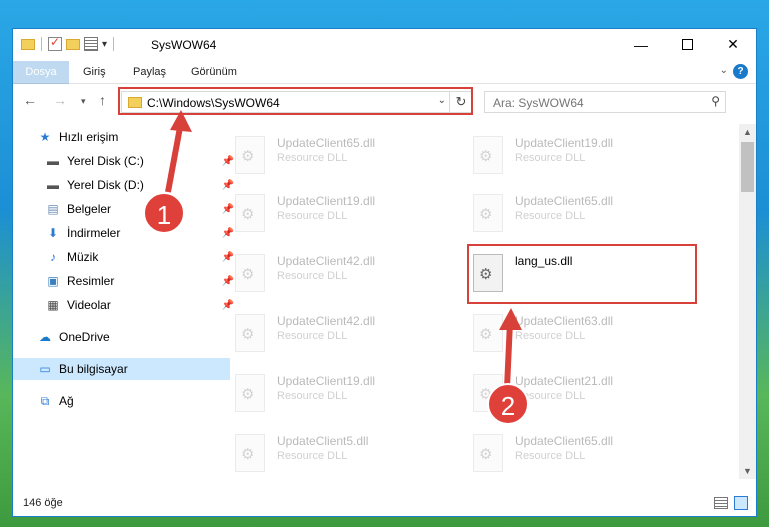 This screenshot has width=769, height=527. I want to click on step-1-badge: 1, so click(164, 213).